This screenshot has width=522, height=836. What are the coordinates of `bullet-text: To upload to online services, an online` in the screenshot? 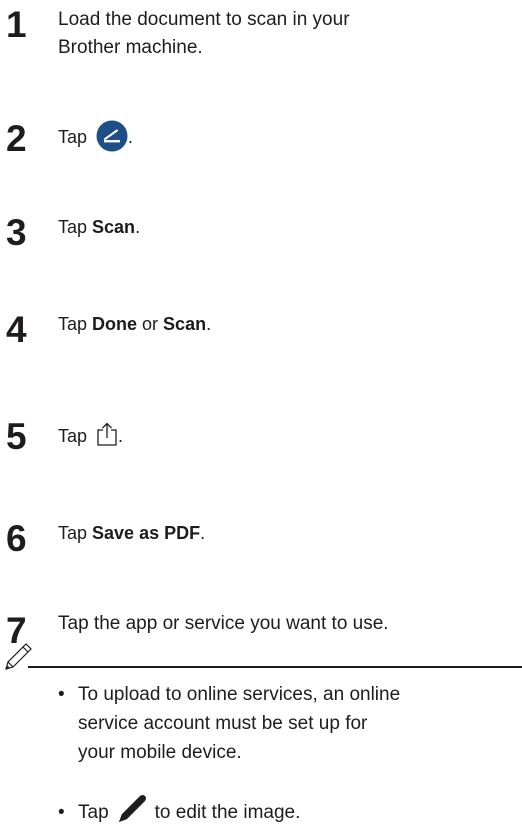 It's located at (239, 694).